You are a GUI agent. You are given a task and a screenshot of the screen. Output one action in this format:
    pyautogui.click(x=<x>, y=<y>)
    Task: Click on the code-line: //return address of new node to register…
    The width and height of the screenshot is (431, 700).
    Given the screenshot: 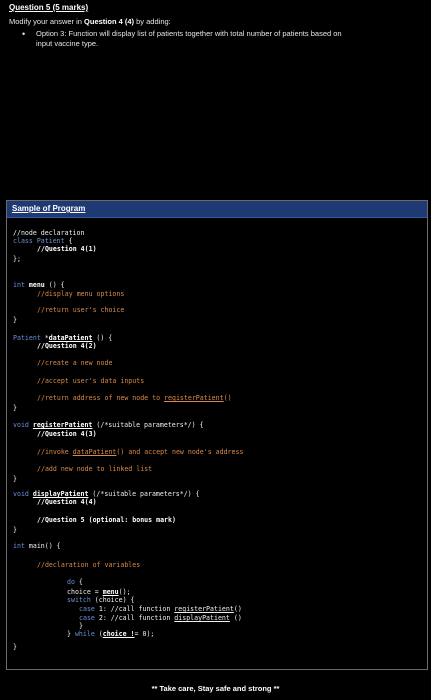 What is the action you would take?
    pyautogui.click(x=134, y=398)
    